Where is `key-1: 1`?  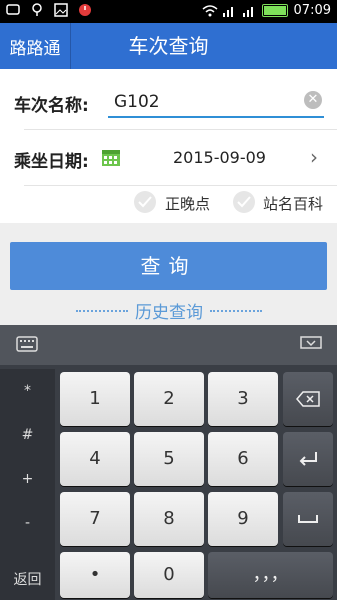
key-1: 1 is located at coordinates (95, 399).